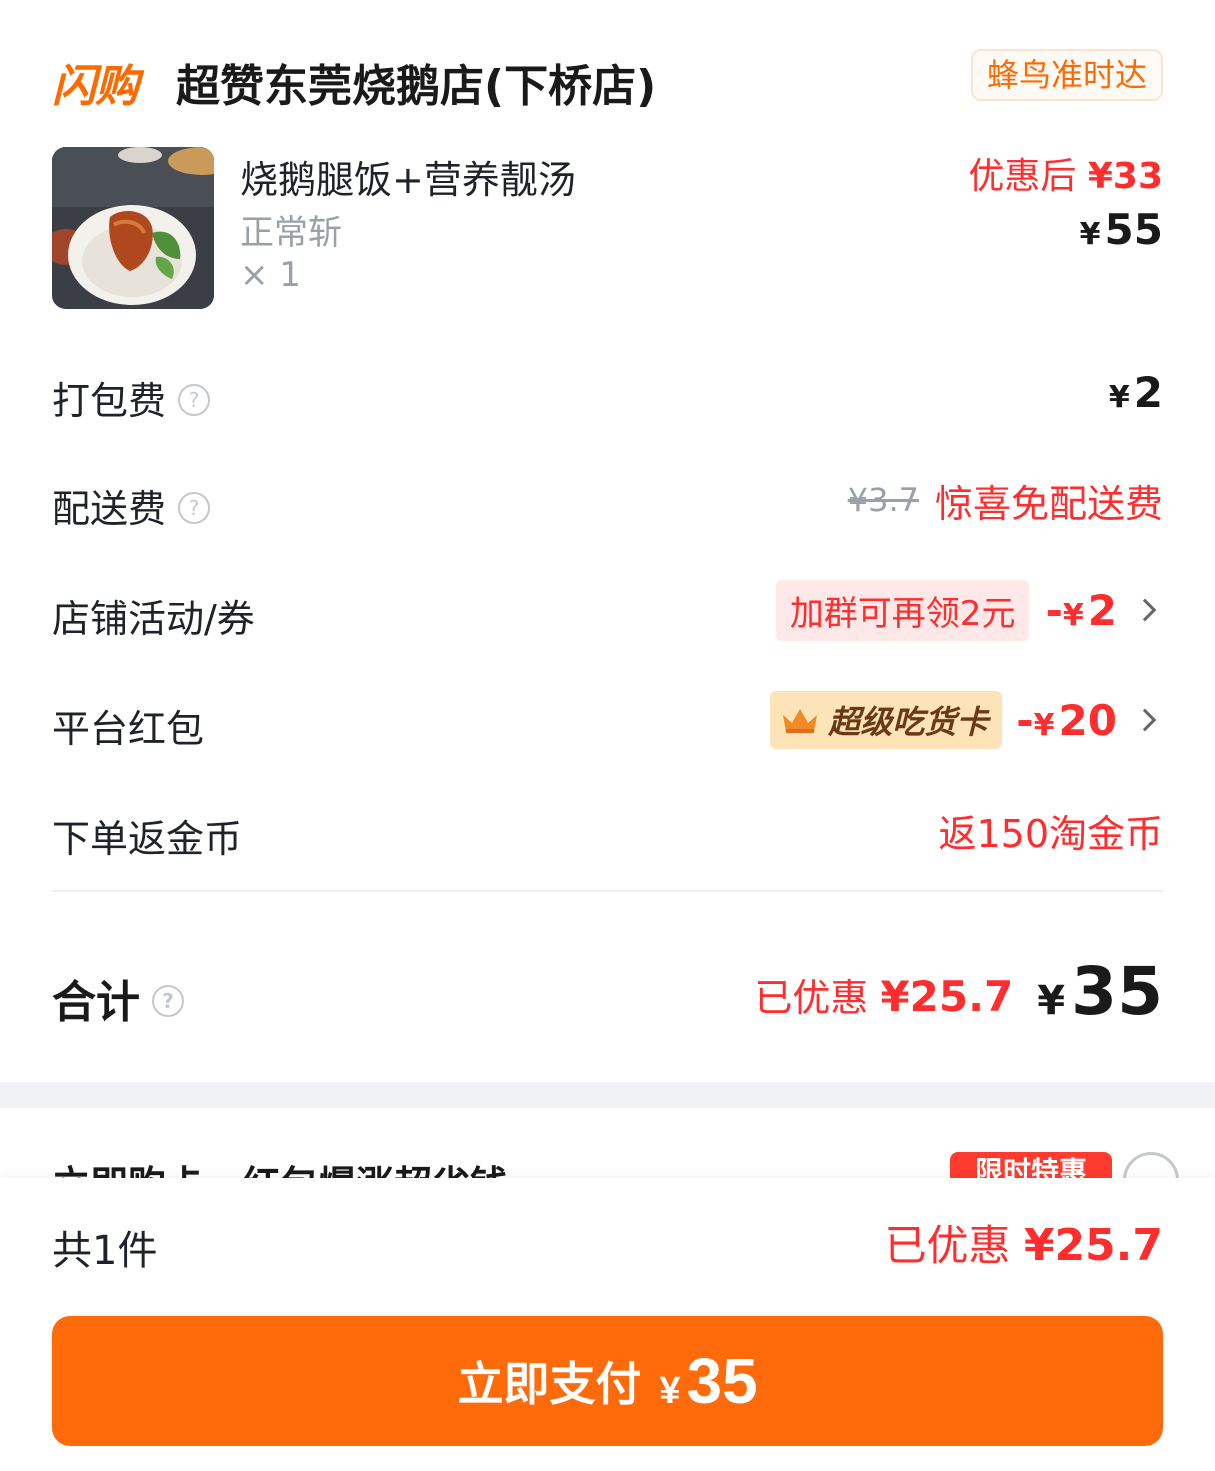  What do you see at coordinates (1117, 991) in the screenshot?
I see `grand-total-amount: 35` at bounding box center [1117, 991].